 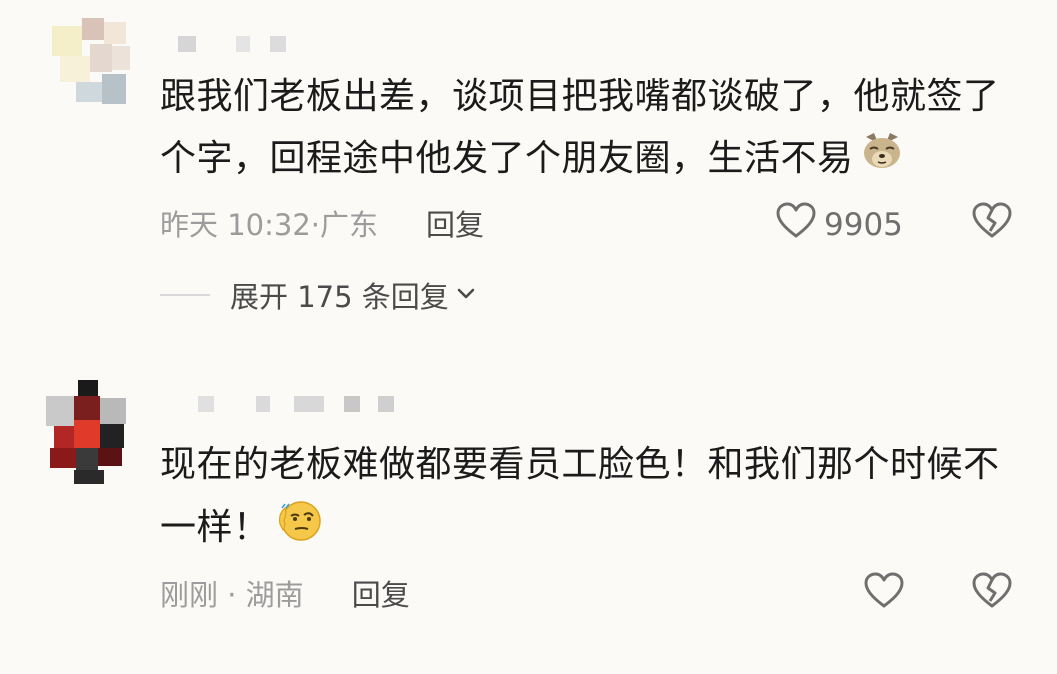 I want to click on comment-time: 刚刚, so click(x=189, y=595).